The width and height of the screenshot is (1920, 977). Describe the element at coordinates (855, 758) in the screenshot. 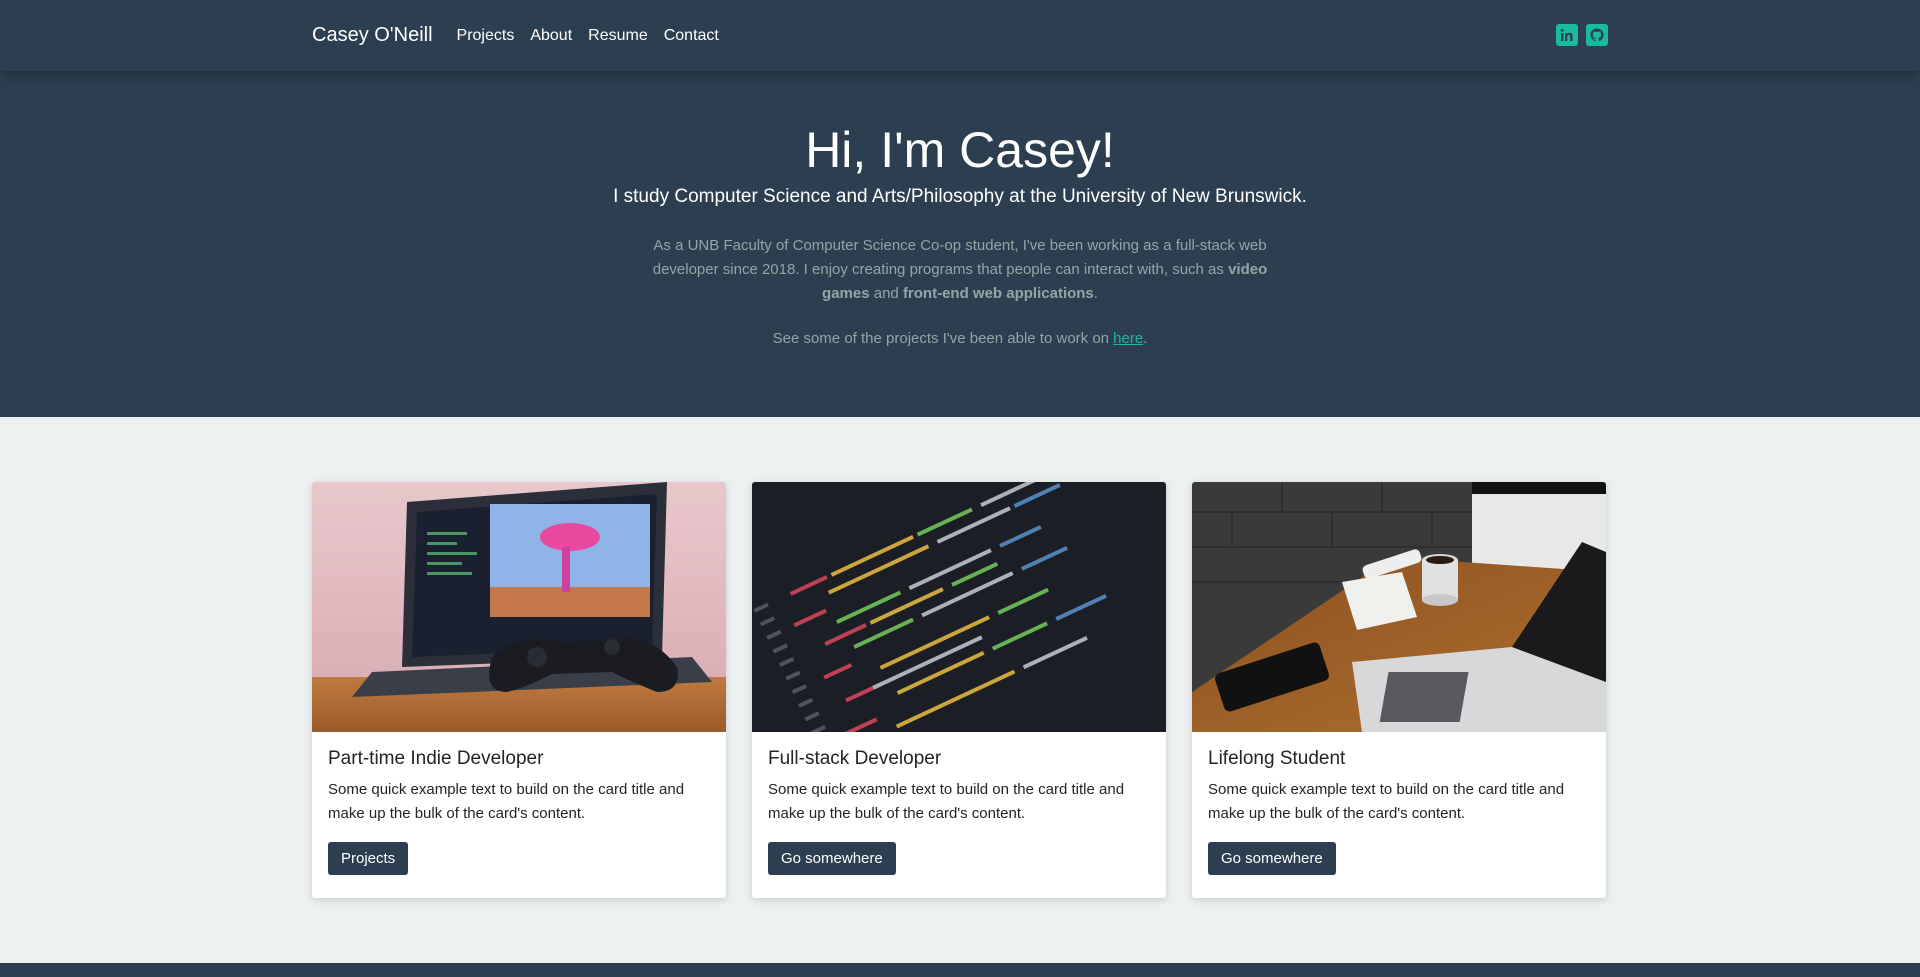

I see `card-title: Full-stack Developer` at that location.